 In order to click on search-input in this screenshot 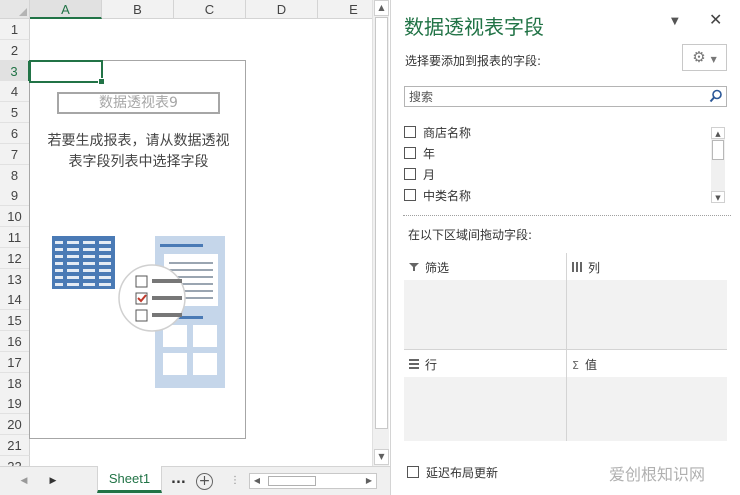, I will do `click(550, 96)`.